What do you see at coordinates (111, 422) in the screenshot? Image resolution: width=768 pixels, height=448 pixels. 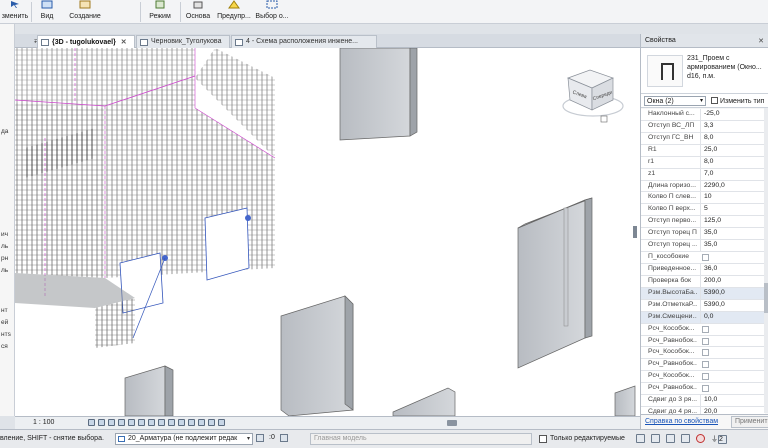 I see `sun-path-icon` at bounding box center [111, 422].